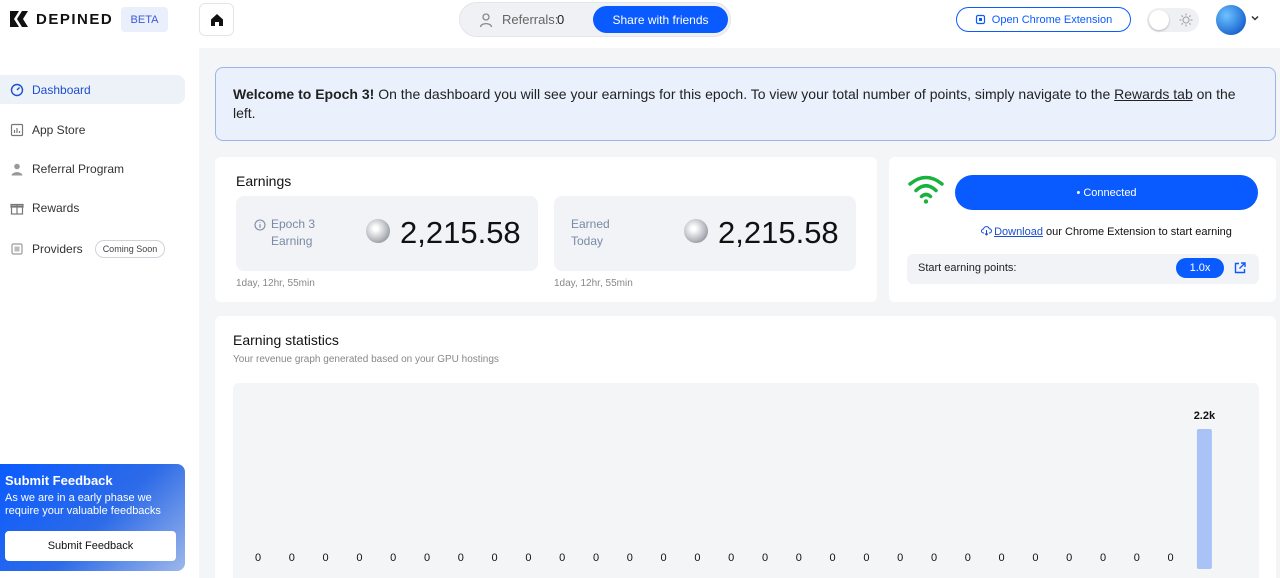  I want to click on sidebar-item-label: Referral Program, so click(78, 168).